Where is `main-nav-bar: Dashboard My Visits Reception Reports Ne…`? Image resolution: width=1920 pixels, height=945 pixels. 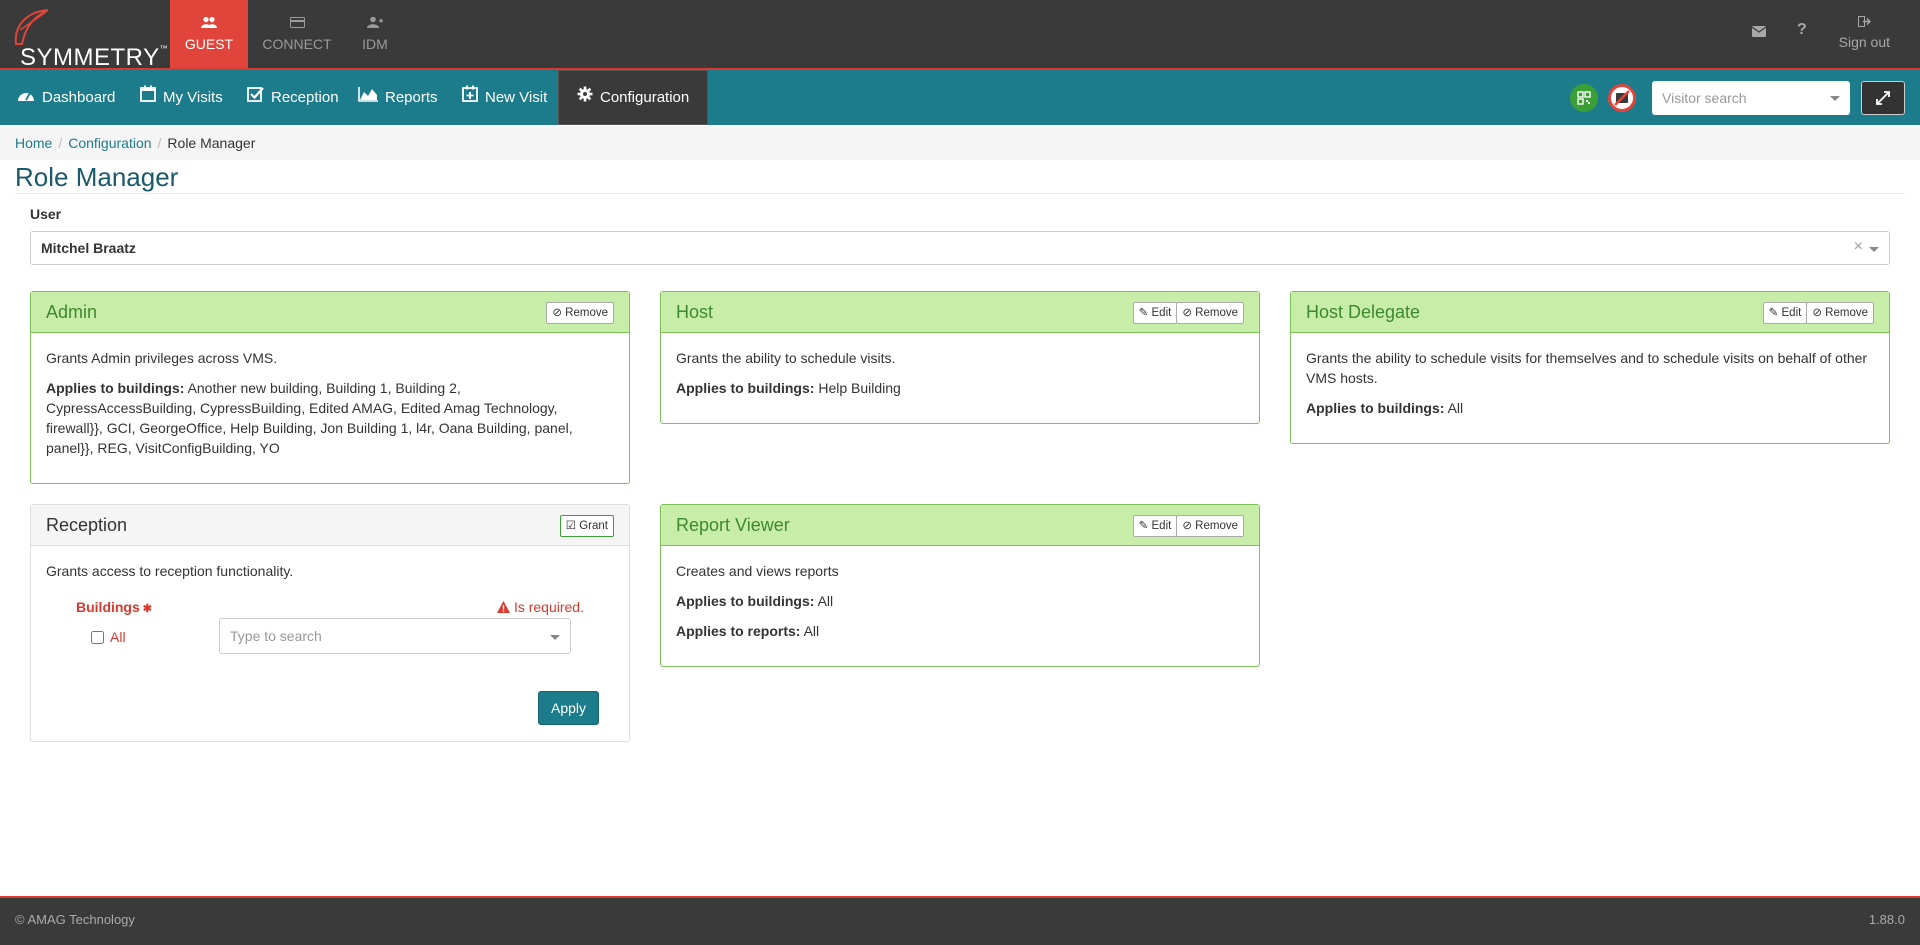 main-nav-bar: Dashboard My Visits Reception Reports Ne… is located at coordinates (960, 97).